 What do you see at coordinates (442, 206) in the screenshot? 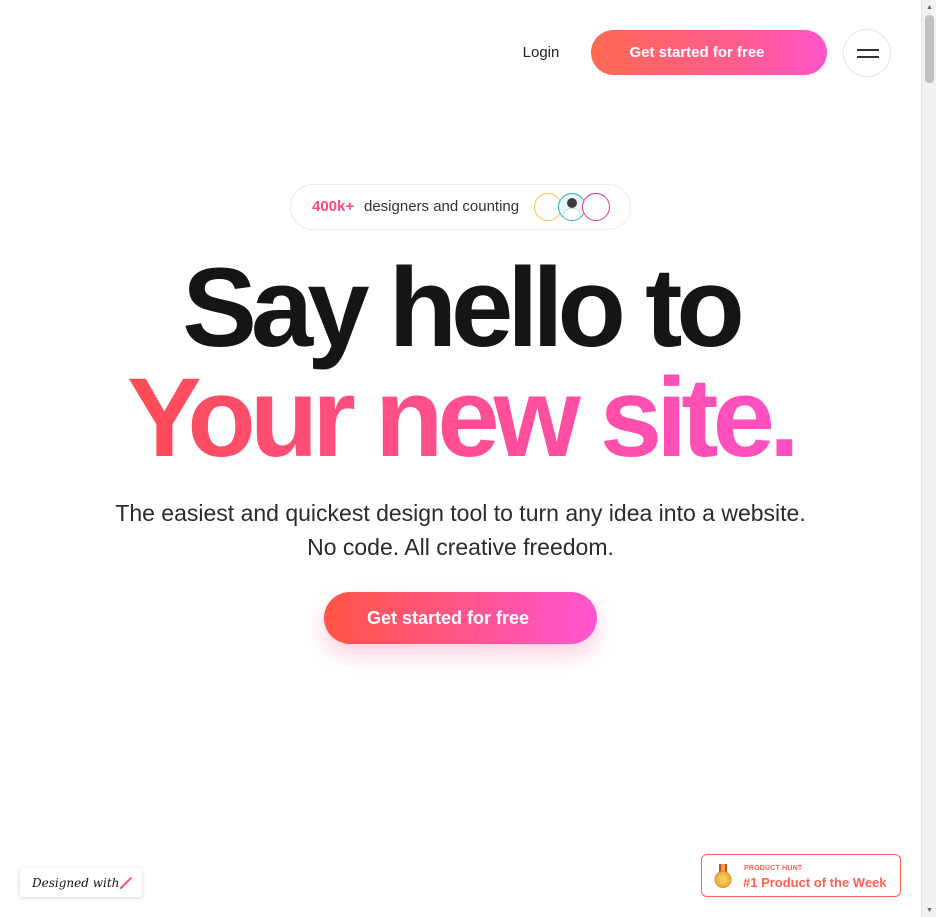
I see `designers-text: designers and counting` at bounding box center [442, 206].